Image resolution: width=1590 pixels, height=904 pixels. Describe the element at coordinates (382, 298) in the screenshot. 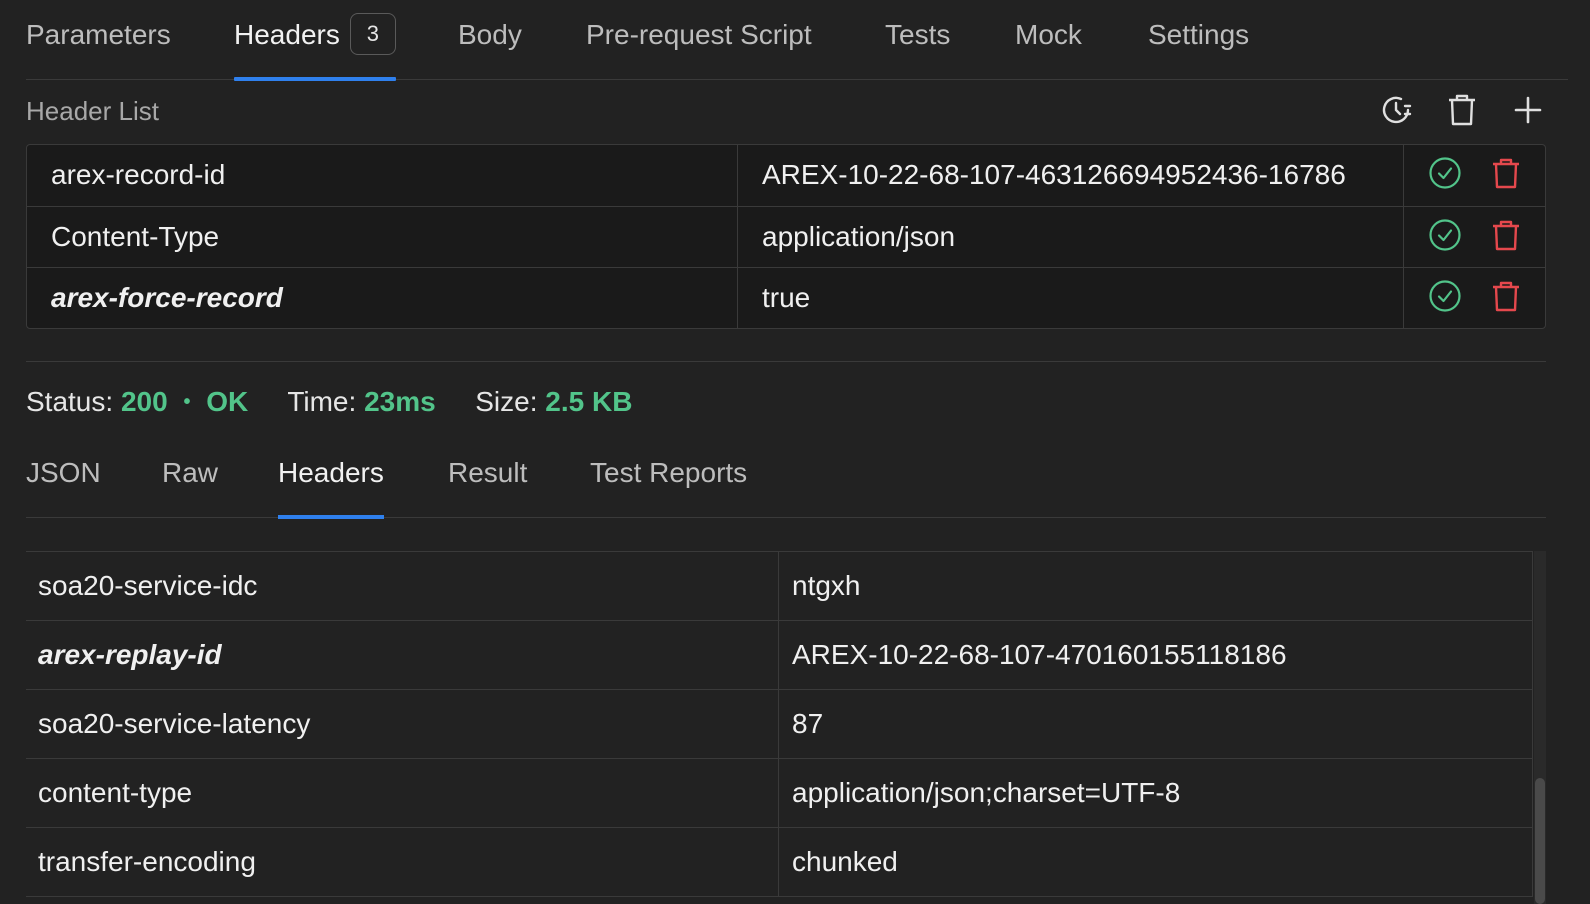

I see `header-key-field: arex-force-record` at that location.